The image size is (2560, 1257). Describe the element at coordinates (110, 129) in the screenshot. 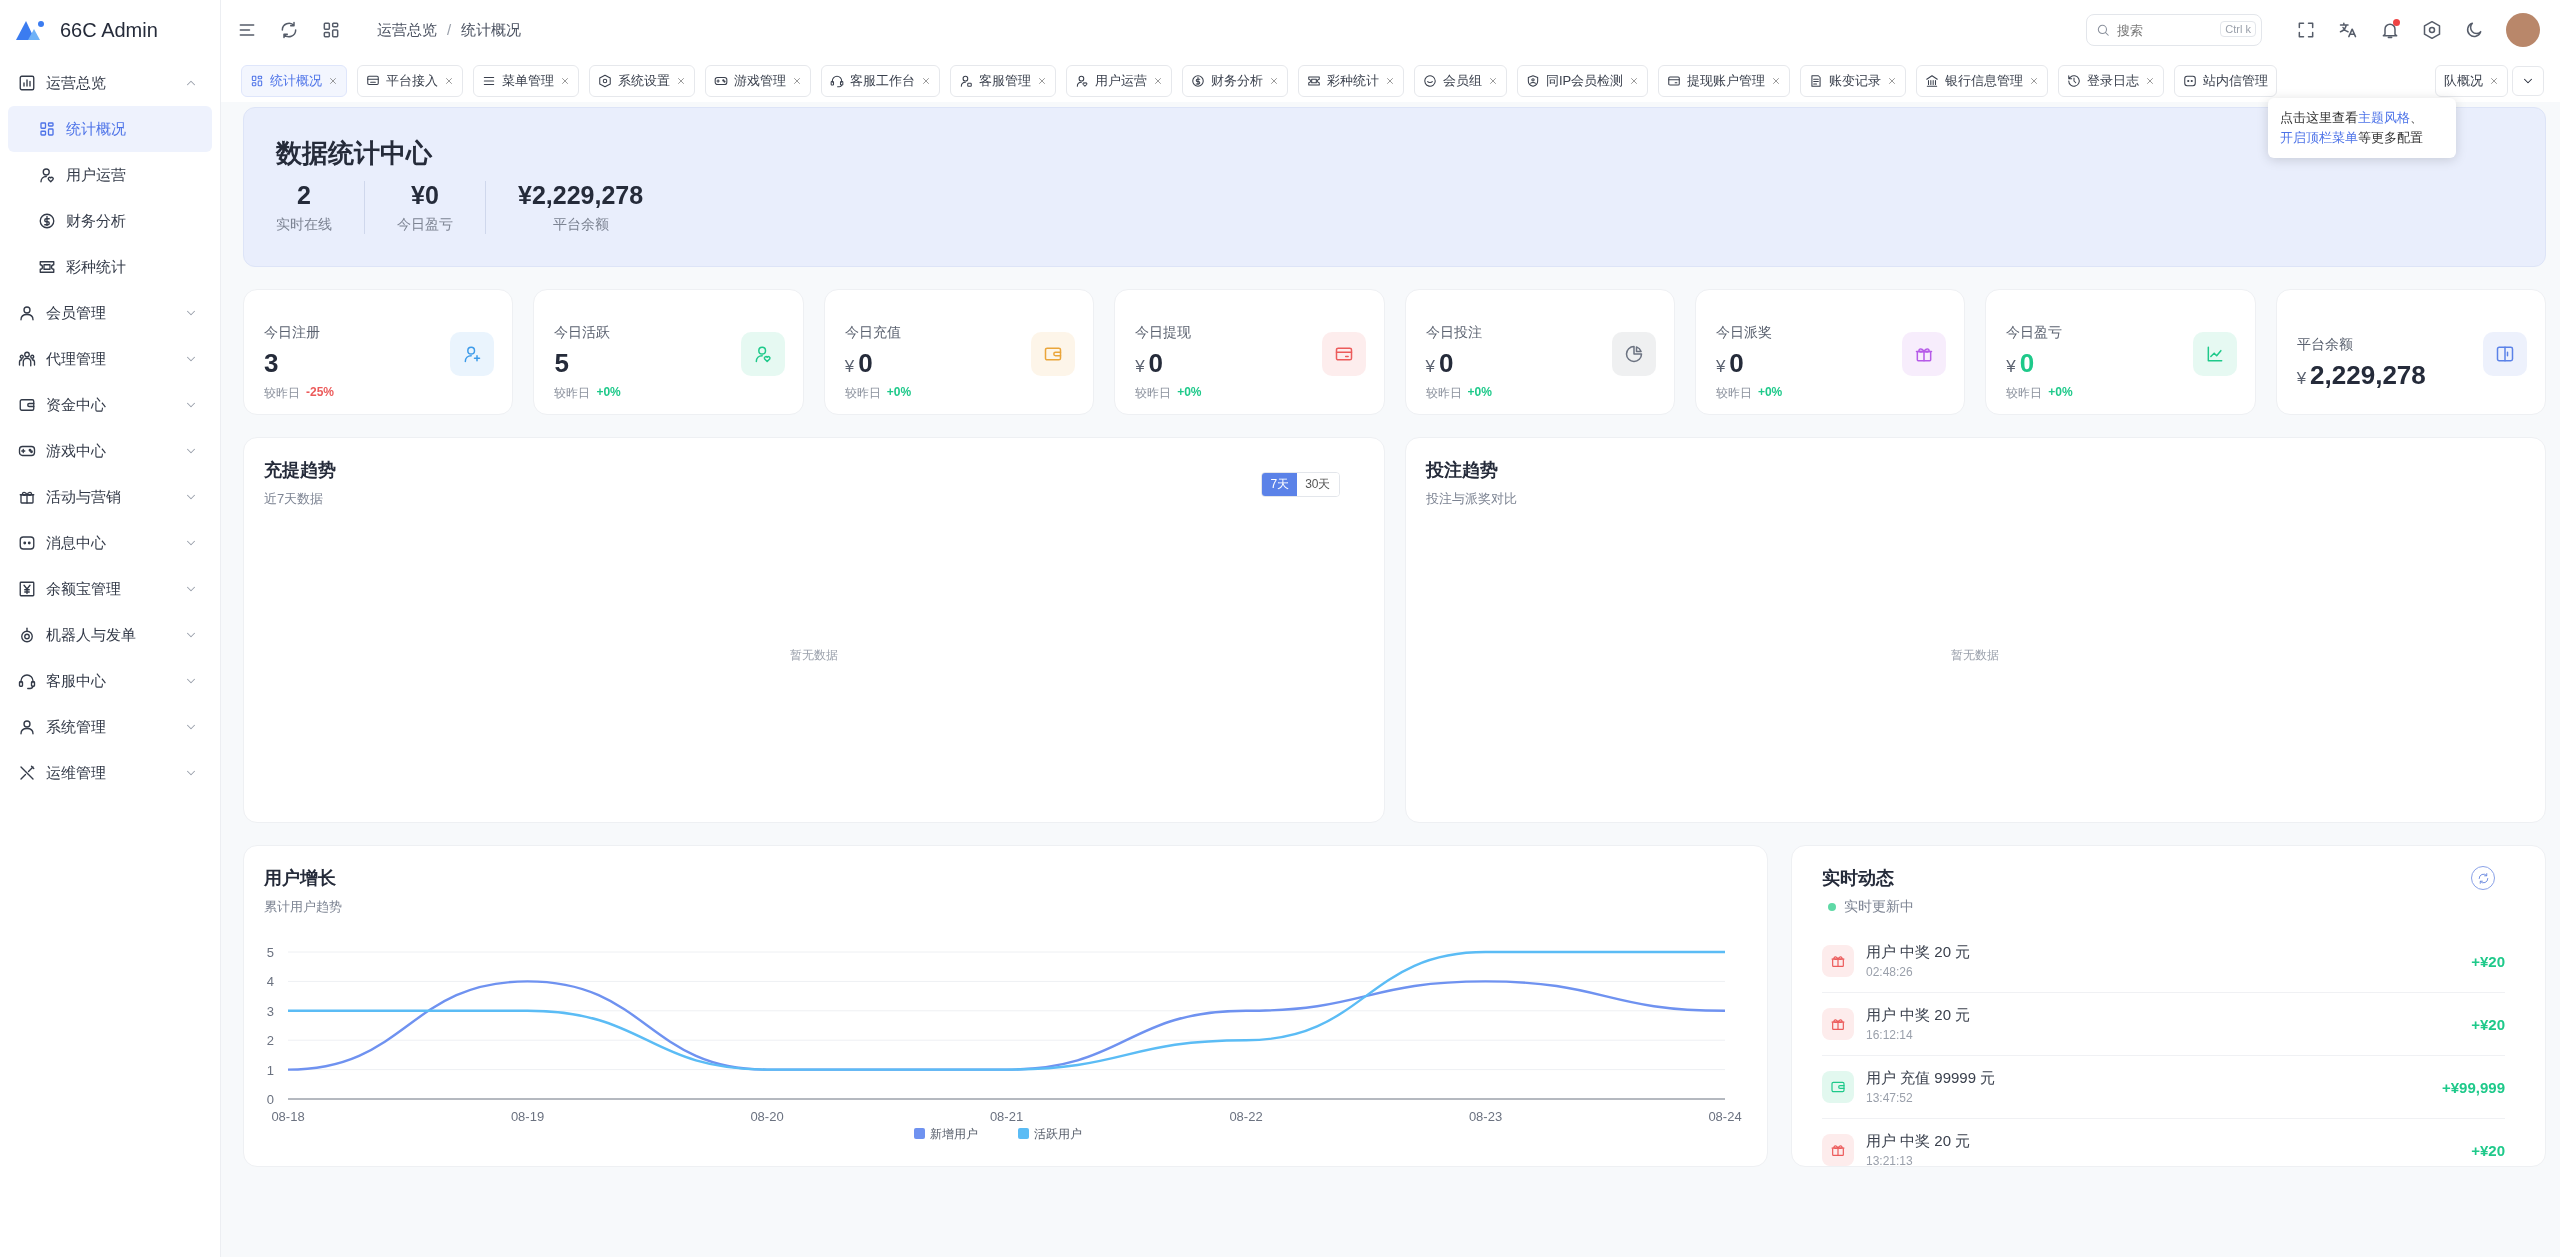

I see `nav-item: 统计概况` at that location.